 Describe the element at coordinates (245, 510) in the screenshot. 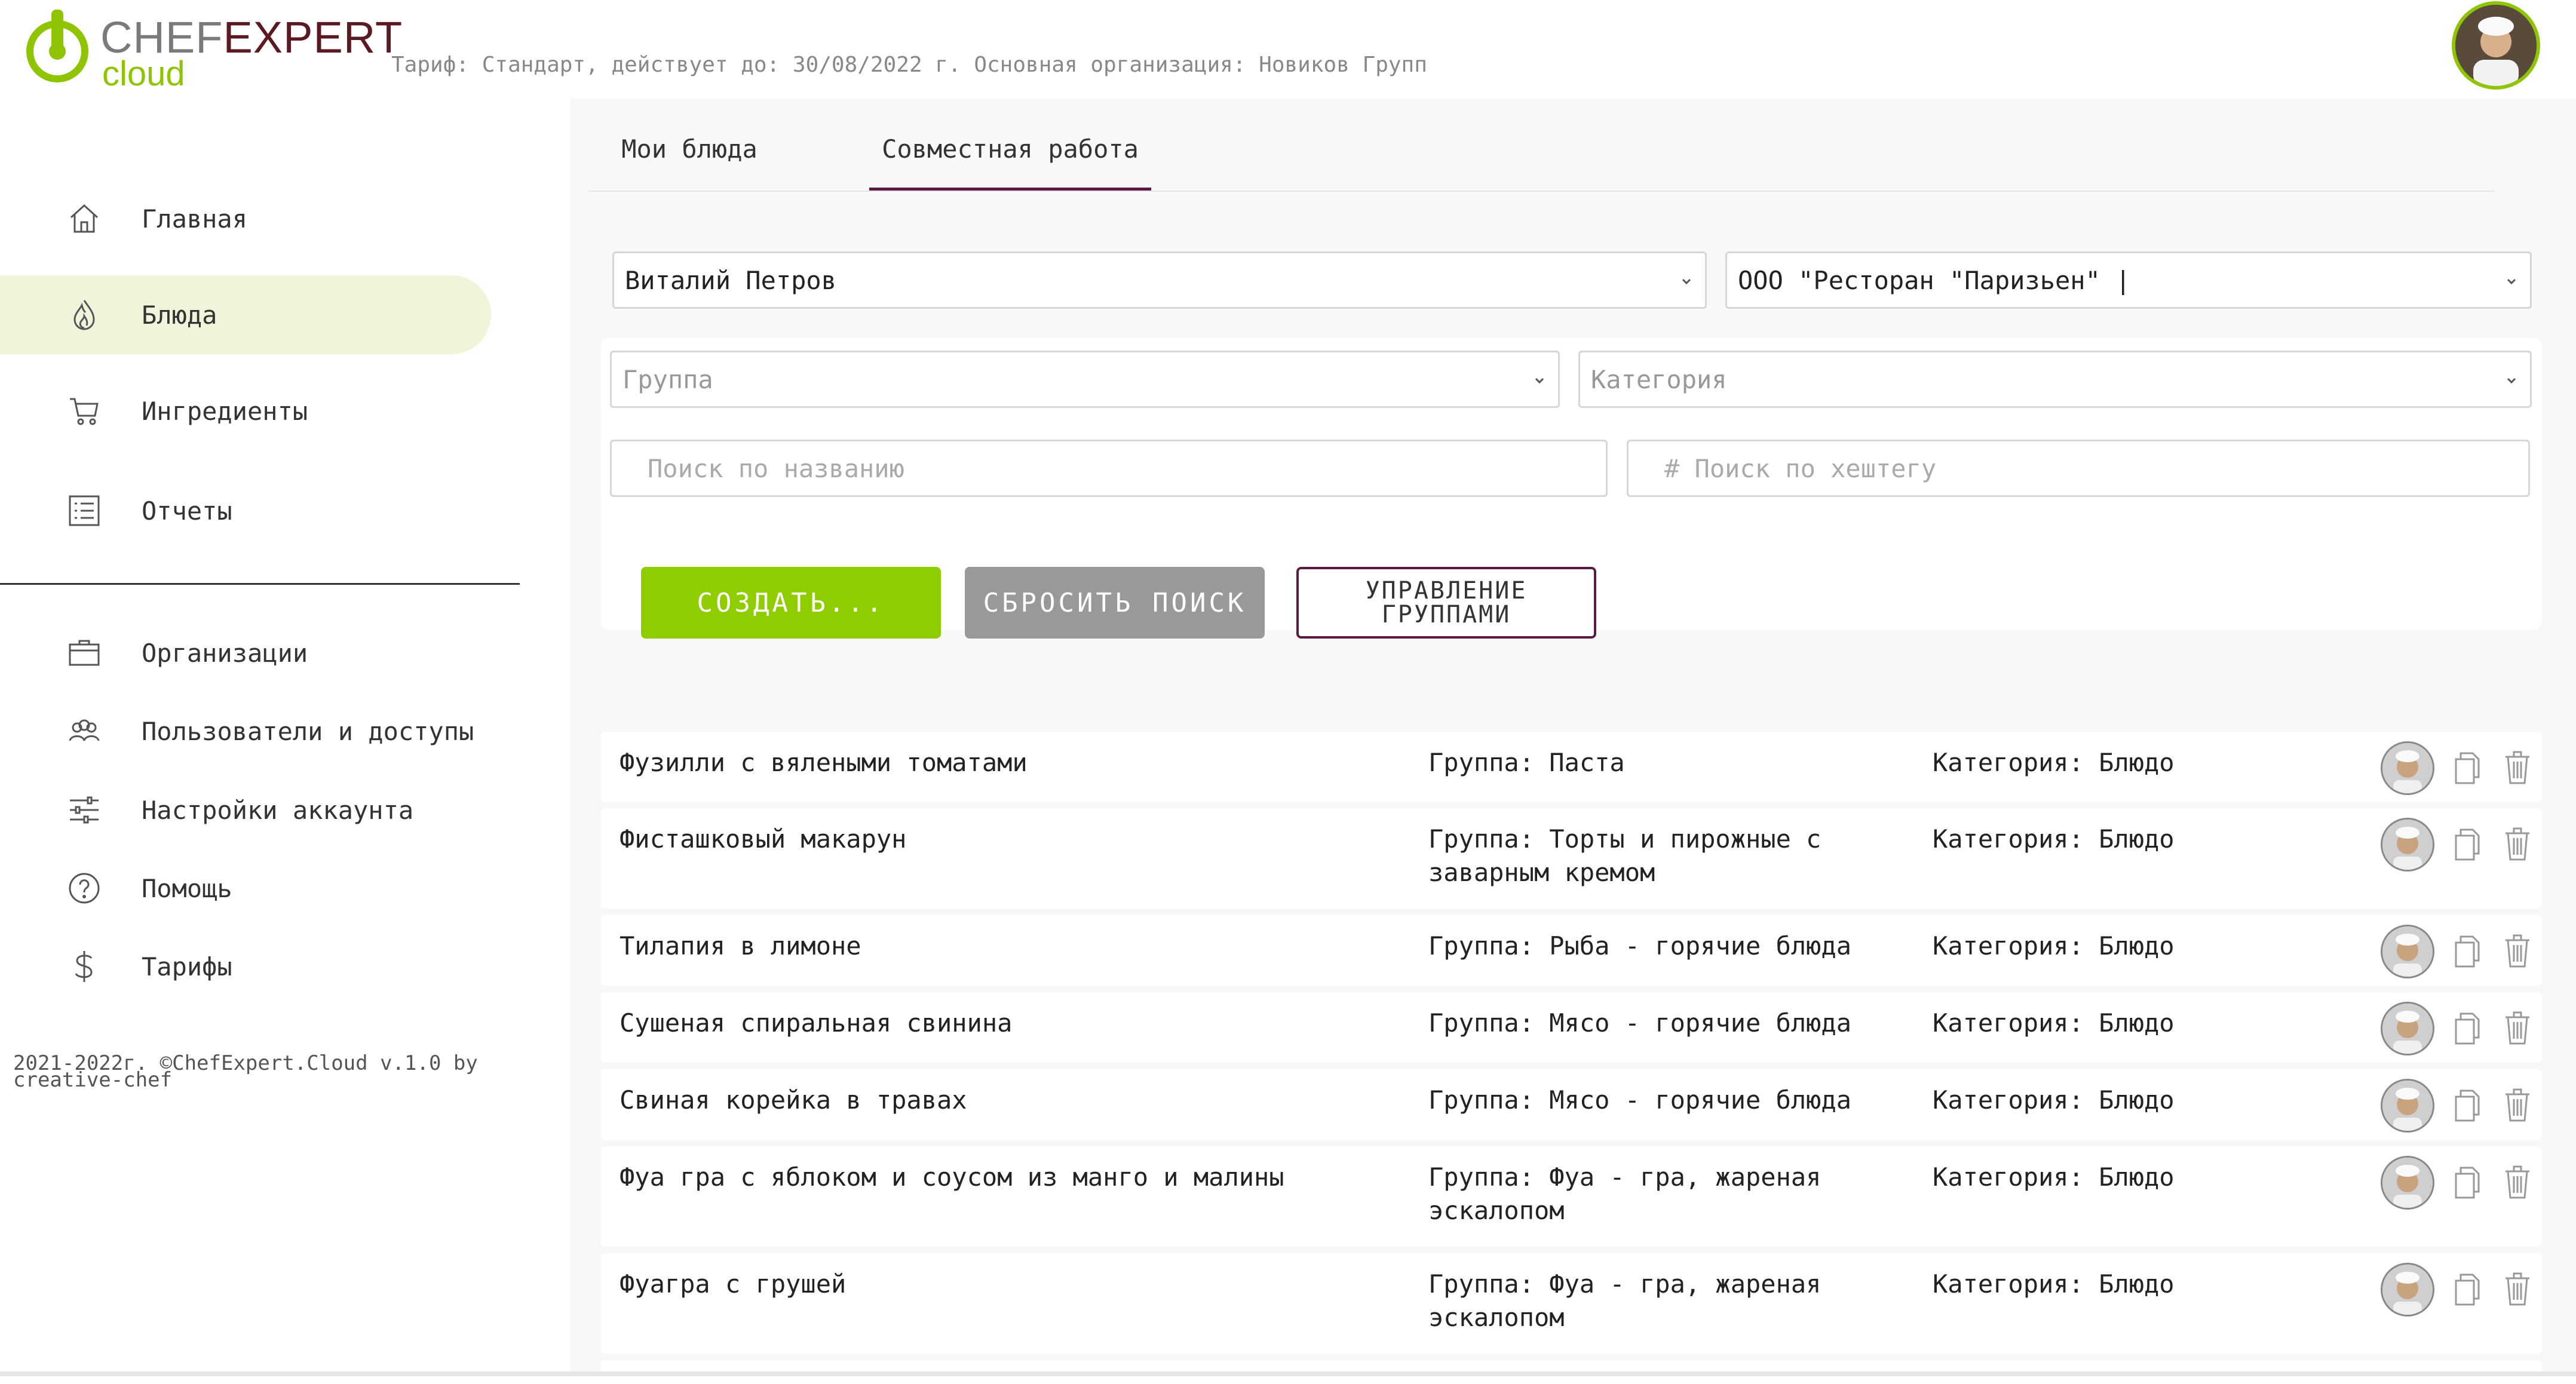

I see `sidebar-item-reports: Отчеты` at that location.